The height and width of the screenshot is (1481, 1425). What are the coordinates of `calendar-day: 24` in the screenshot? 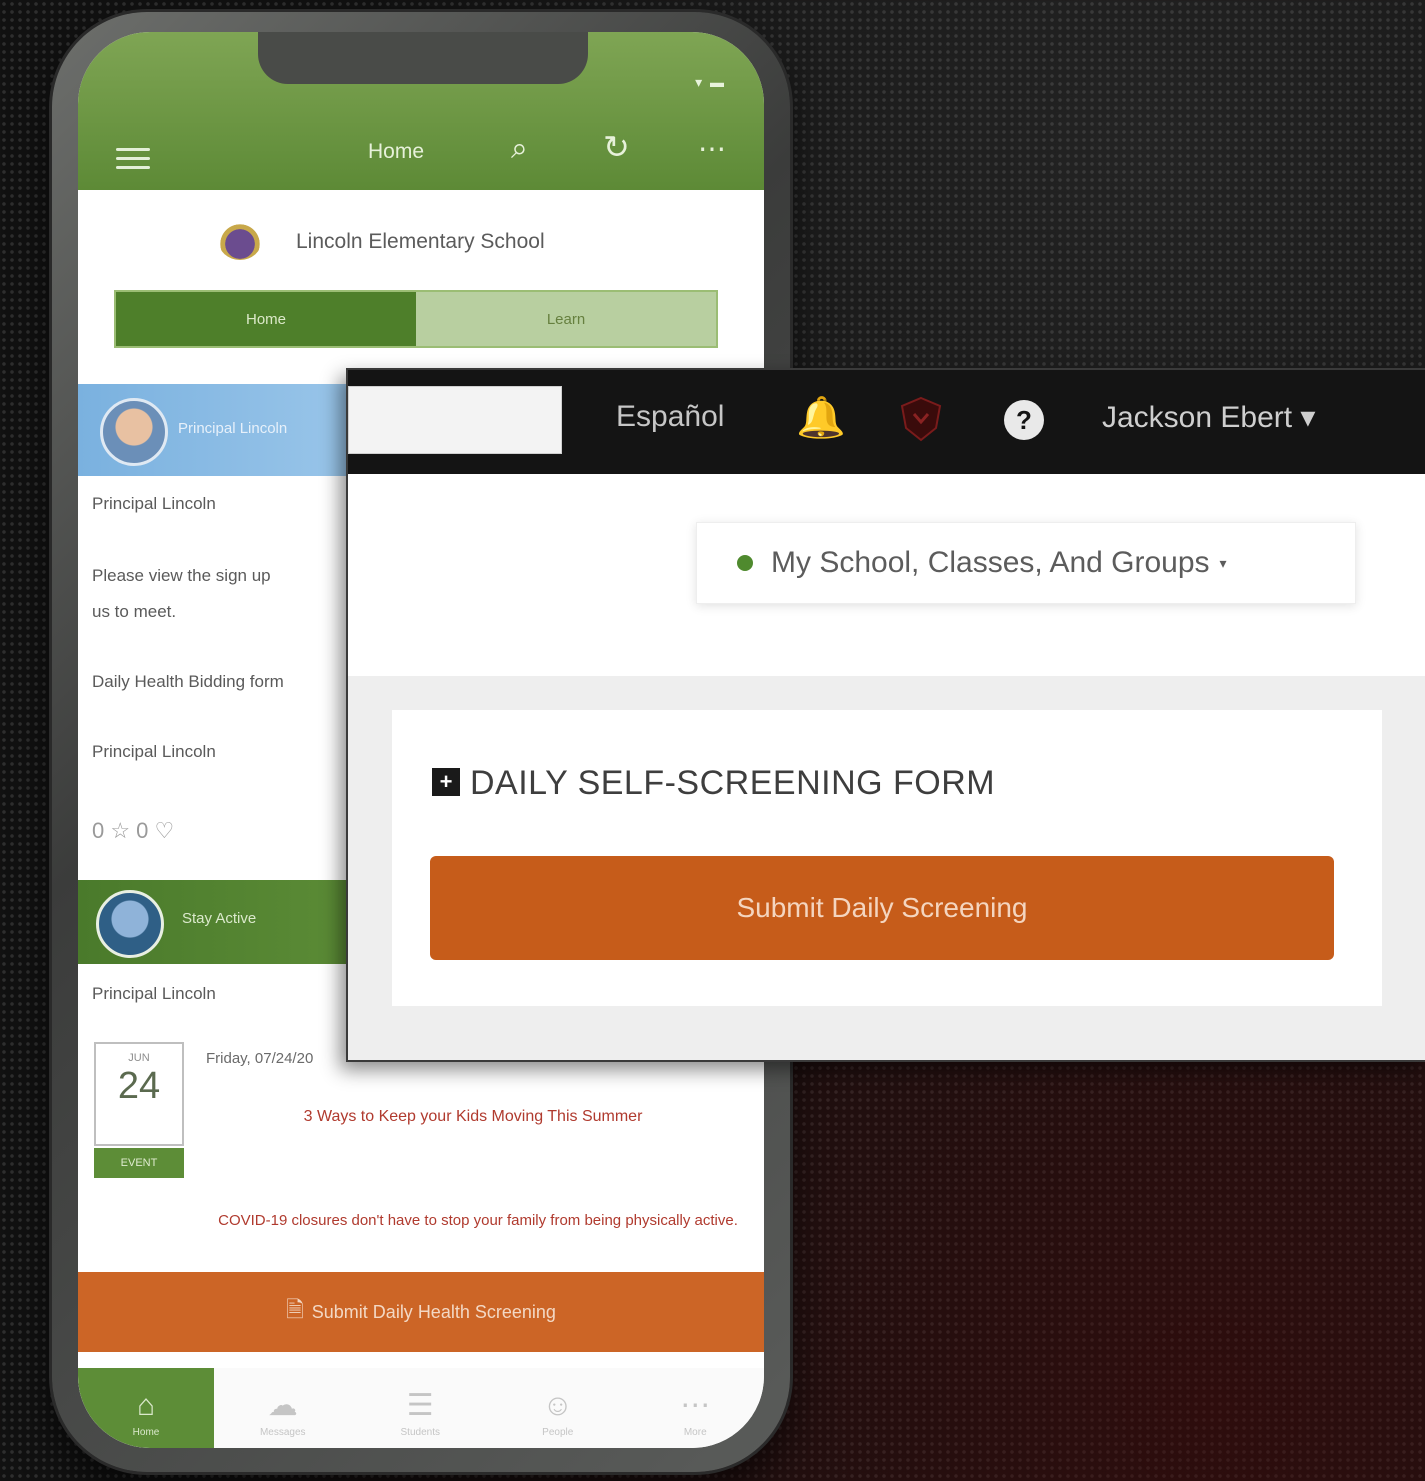 It's located at (139, 1086).